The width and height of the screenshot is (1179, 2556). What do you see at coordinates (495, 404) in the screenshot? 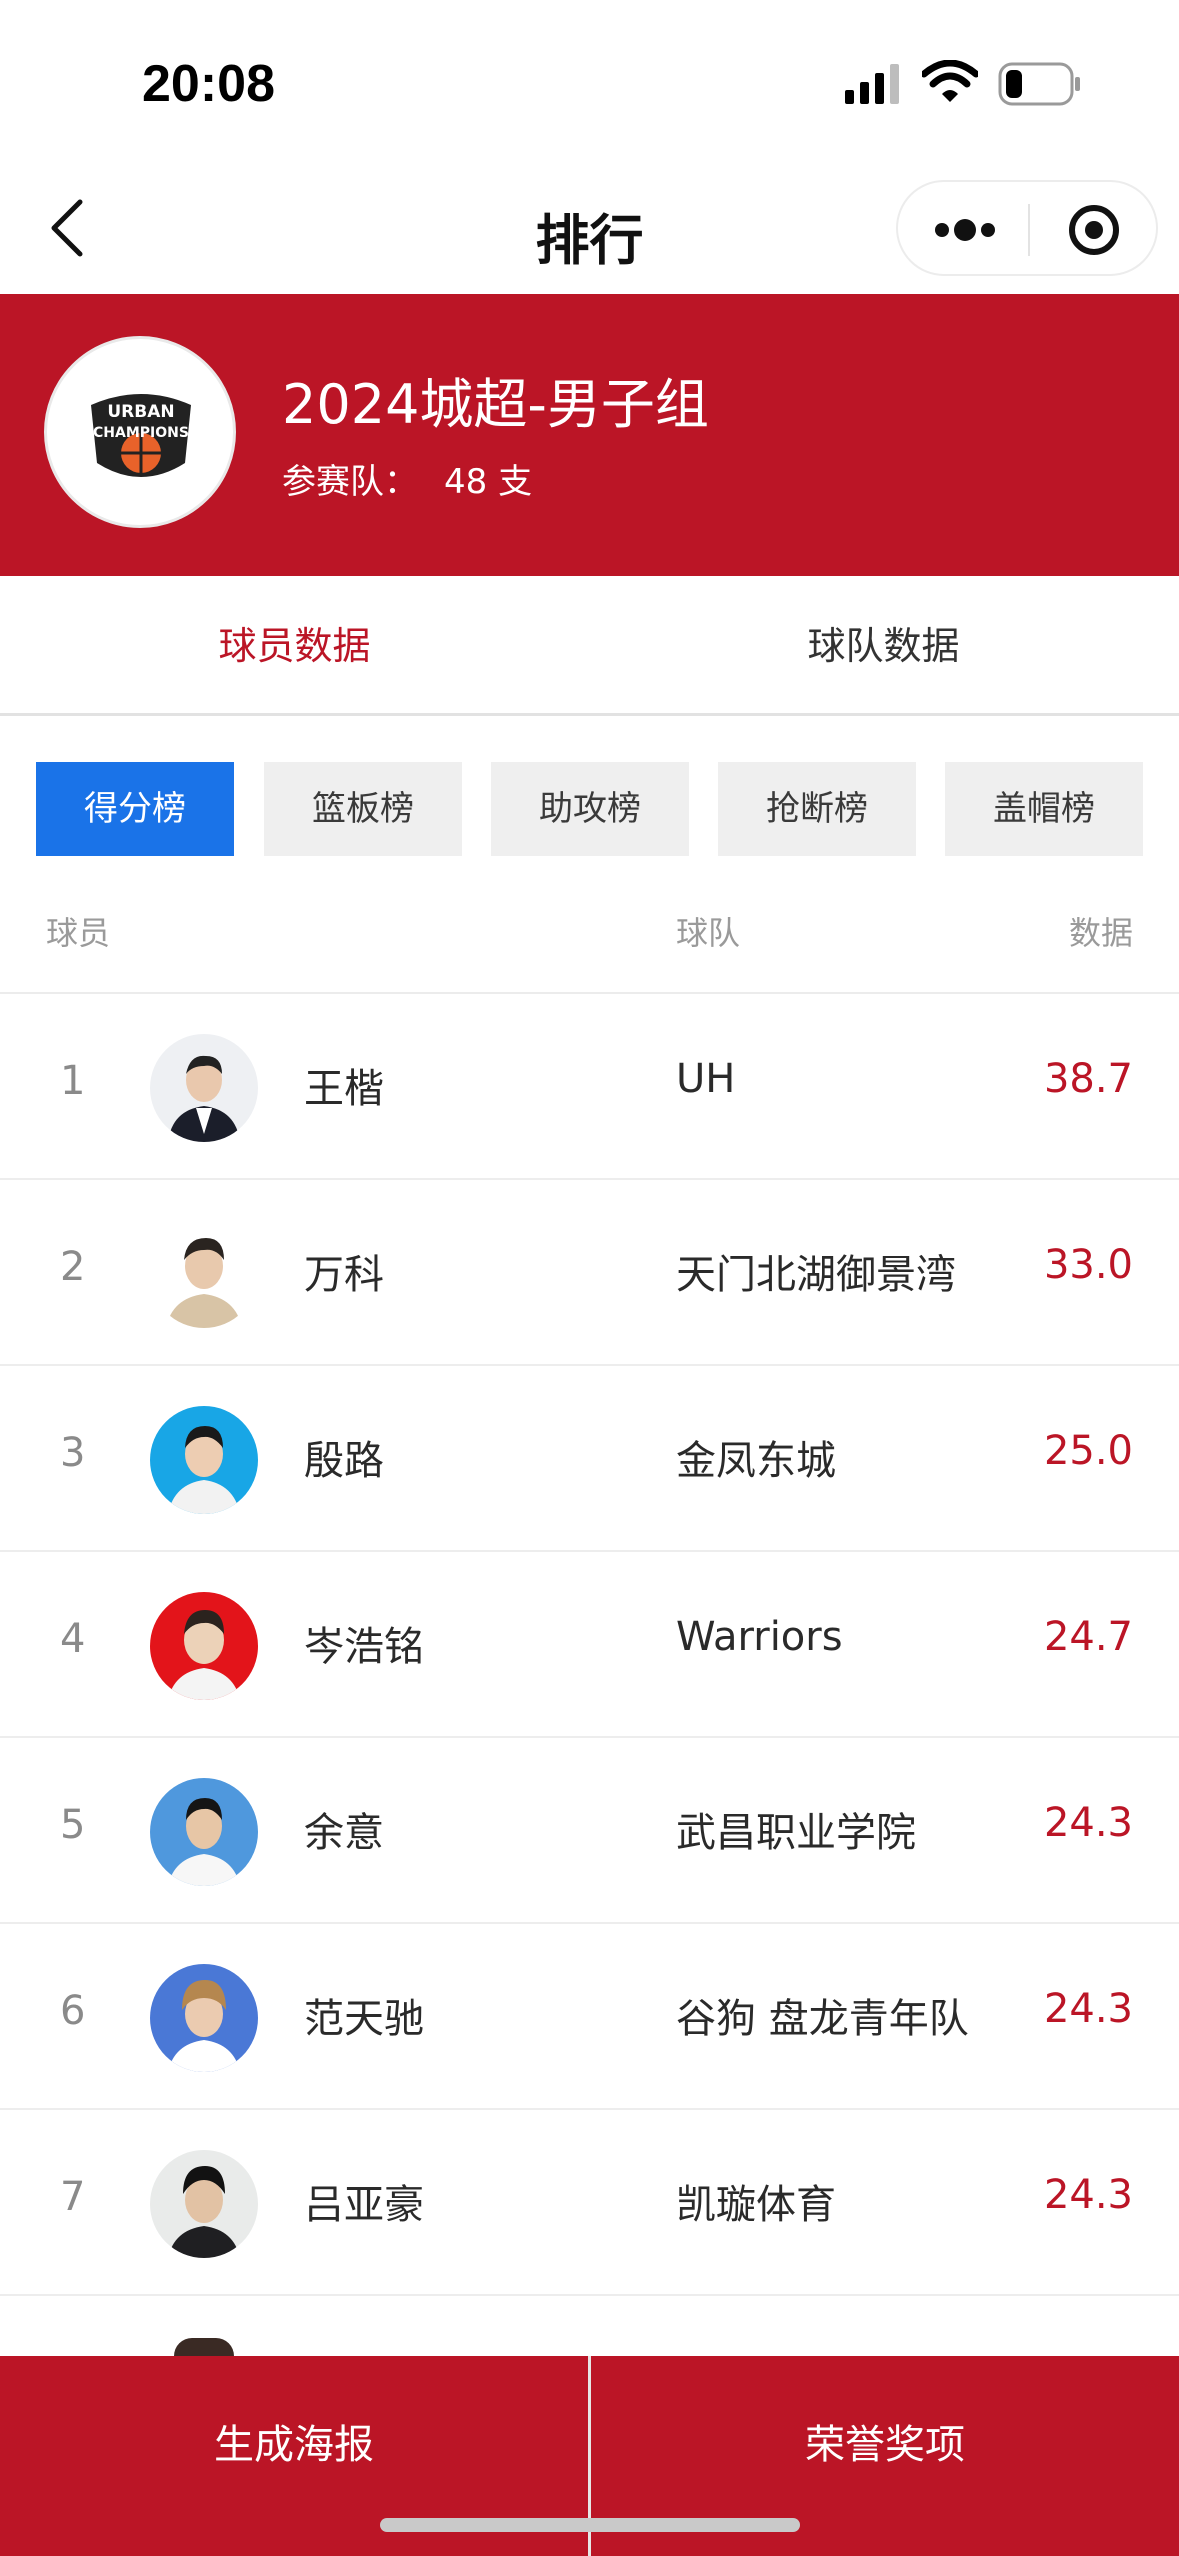
I see `league-name: 2024城超-男子组` at bounding box center [495, 404].